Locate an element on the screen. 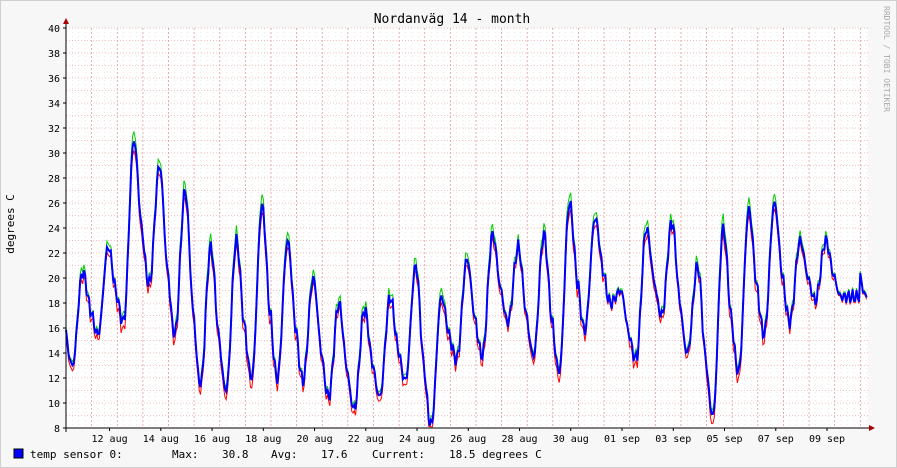 The image size is (897, 468). x-tick-label: 18 aug is located at coordinates (263, 439).